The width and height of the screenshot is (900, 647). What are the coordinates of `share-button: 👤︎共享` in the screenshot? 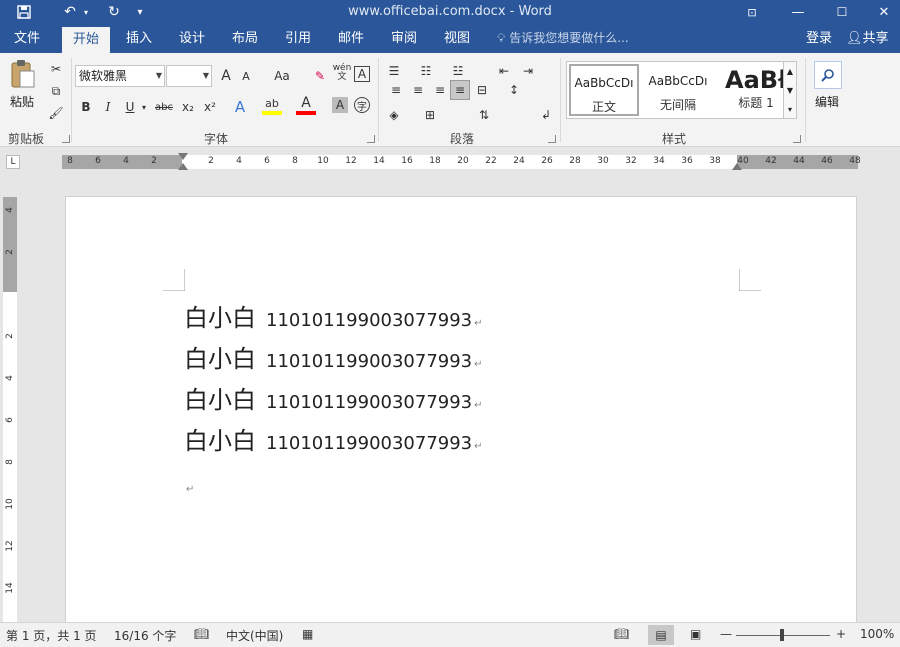 It's located at (867, 38).